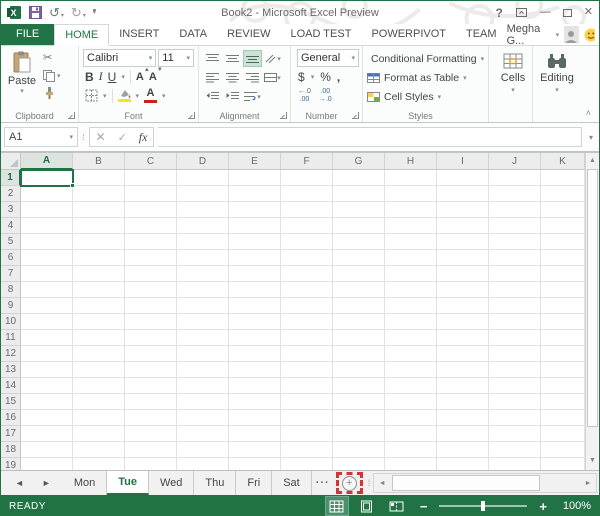  What do you see at coordinates (164, 96) in the screenshot?
I see `font-color-dropdown-icon: ▾` at bounding box center [164, 96].